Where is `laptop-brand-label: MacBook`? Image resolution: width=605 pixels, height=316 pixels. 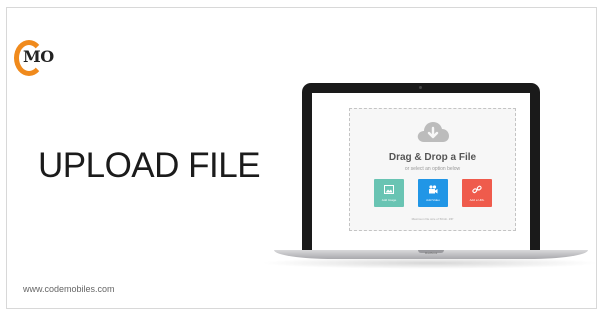
laptop-brand-label: MacBook is located at coordinates (431, 253).